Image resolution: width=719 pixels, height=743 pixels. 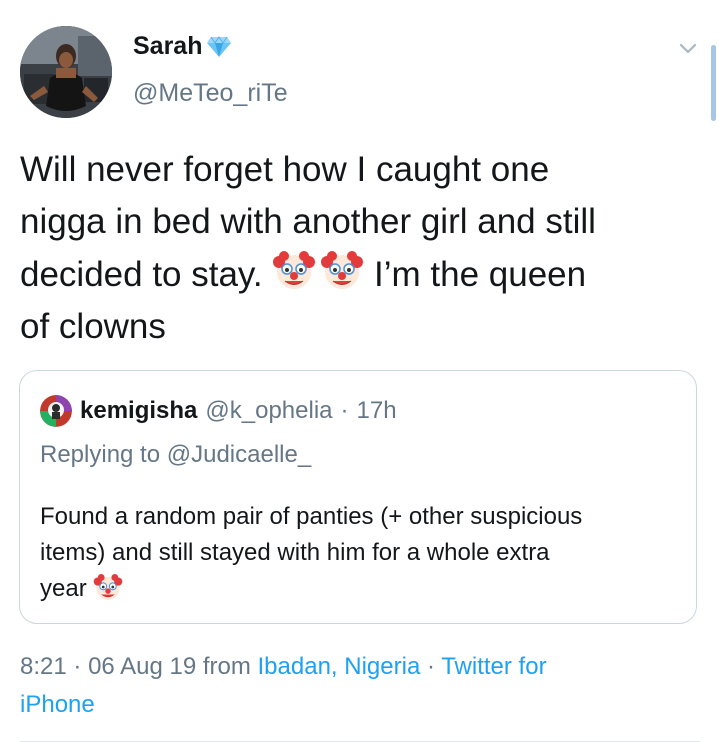 I want to click on avatar, so click(x=66, y=72).